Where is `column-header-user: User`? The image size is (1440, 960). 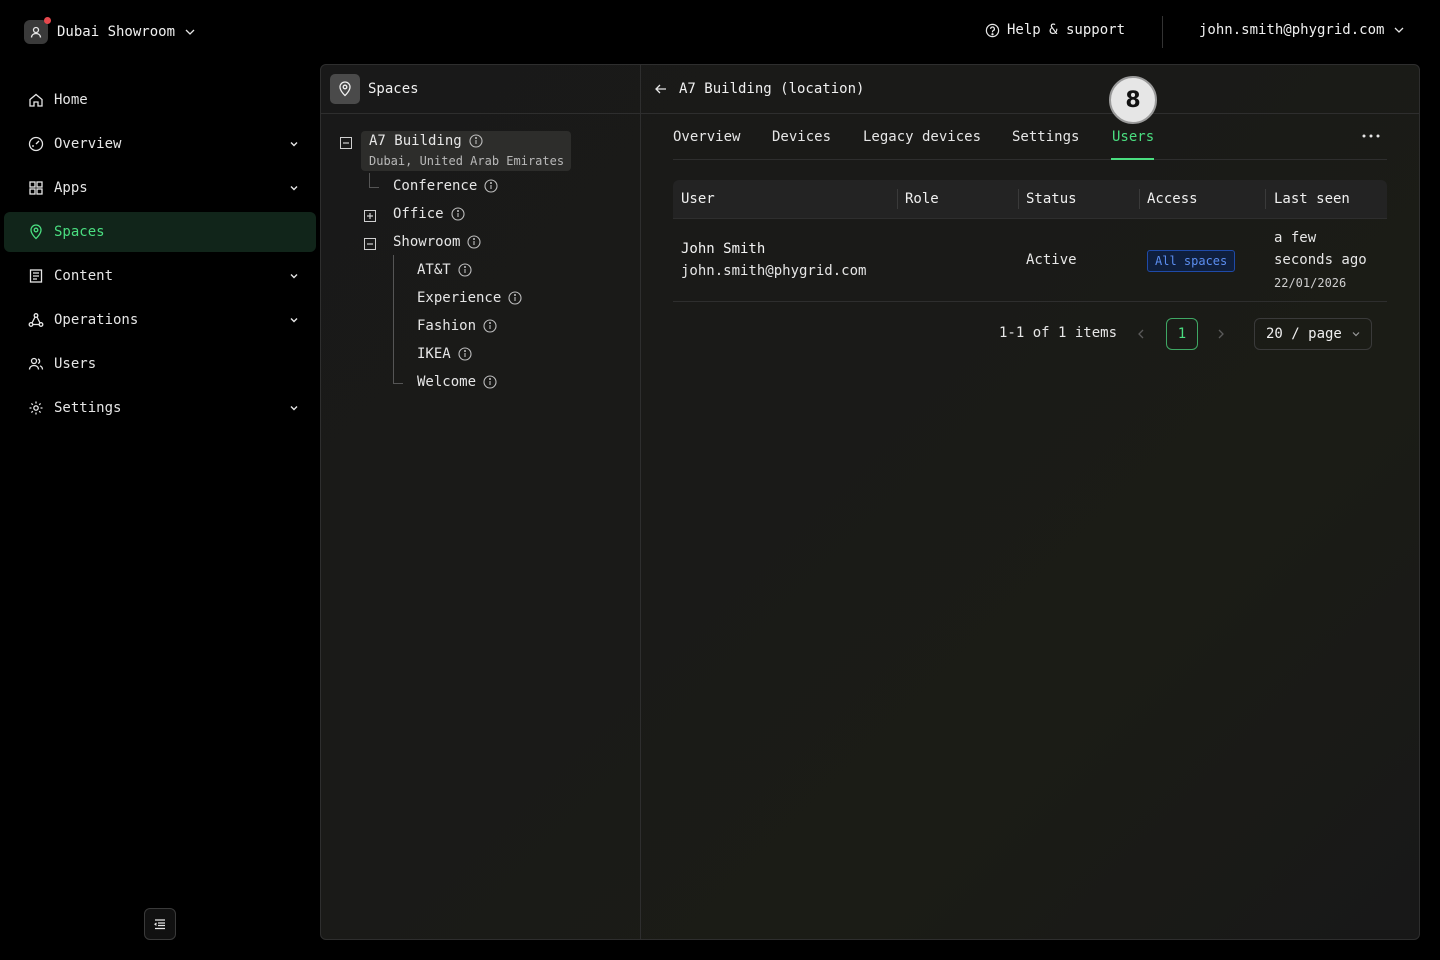
column-header-user: User is located at coordinates (698, 199).